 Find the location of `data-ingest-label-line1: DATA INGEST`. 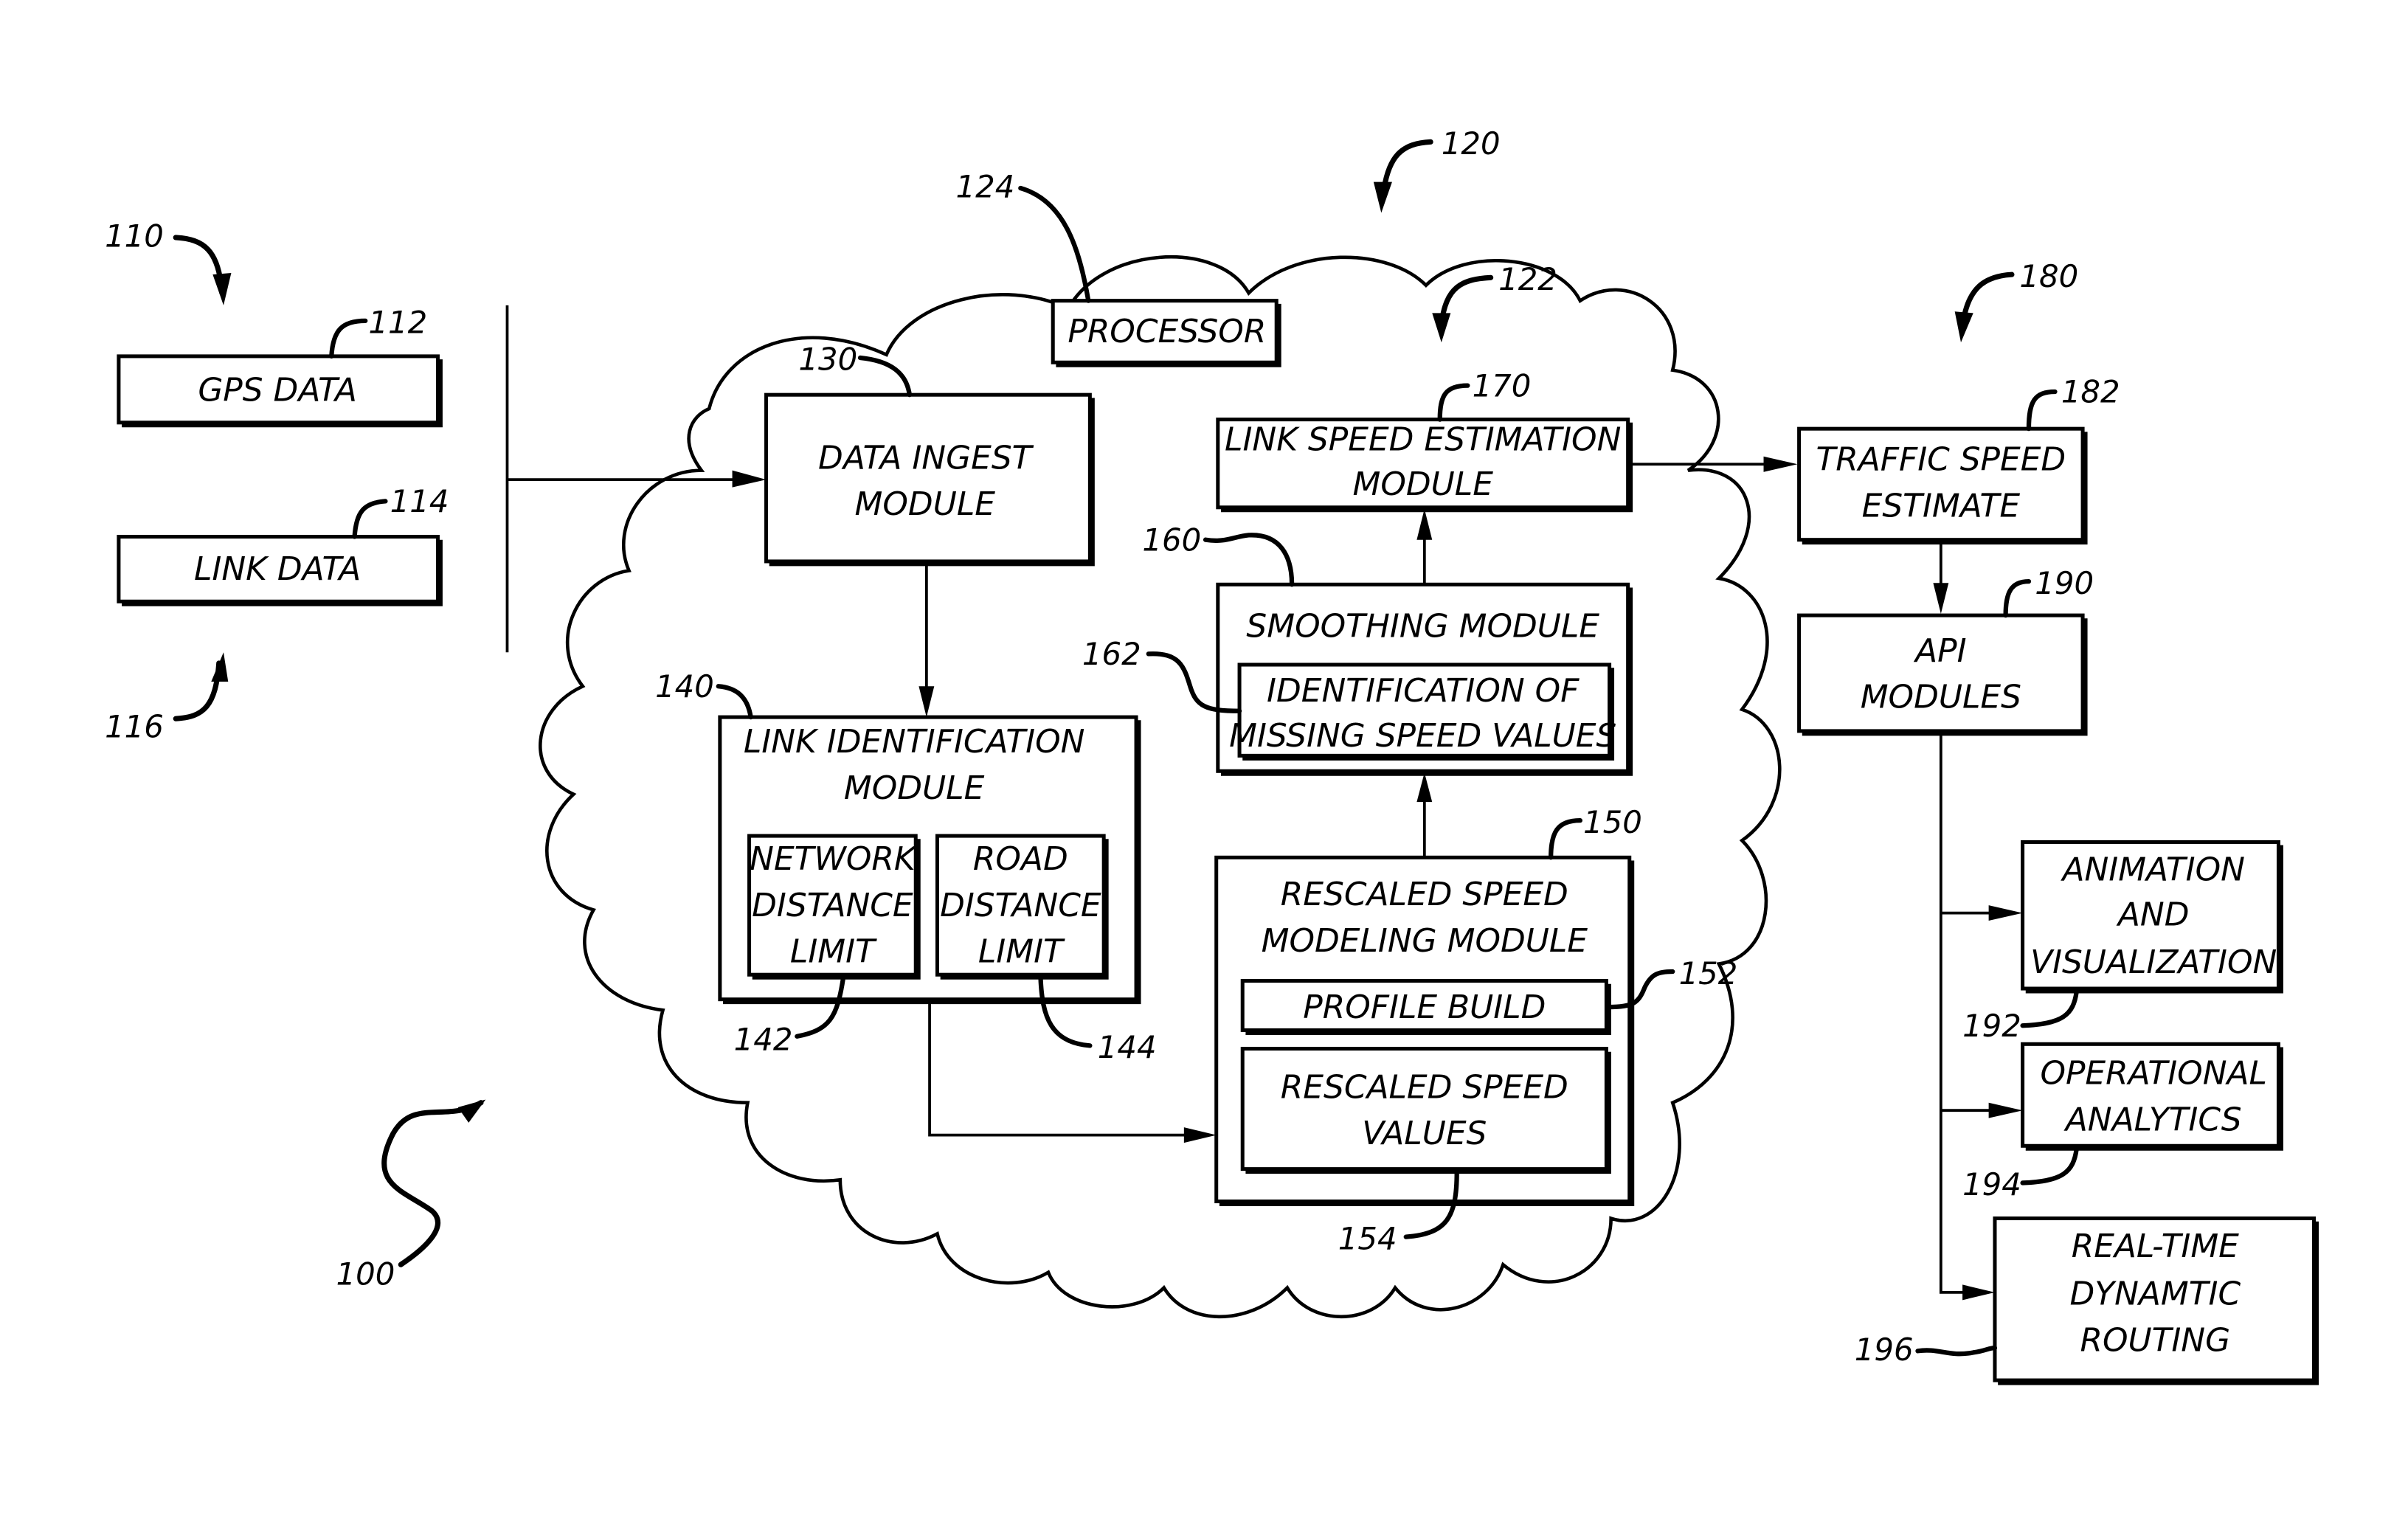

data-ingest-label-line1: DATA INGEST is located at coordinates (926, 458).